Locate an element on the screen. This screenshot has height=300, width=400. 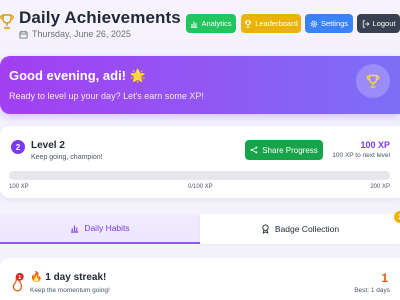
badge-count-indicator: 1 is located at coordinates (397, 217).